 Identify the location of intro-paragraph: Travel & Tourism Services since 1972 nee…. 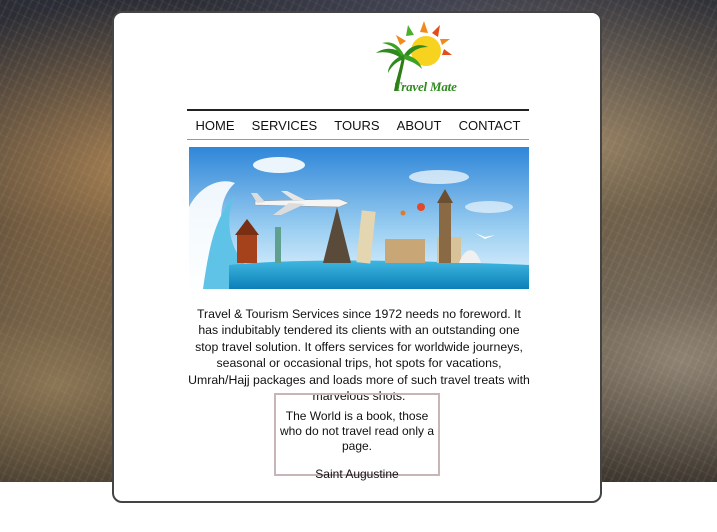
(359, 355).